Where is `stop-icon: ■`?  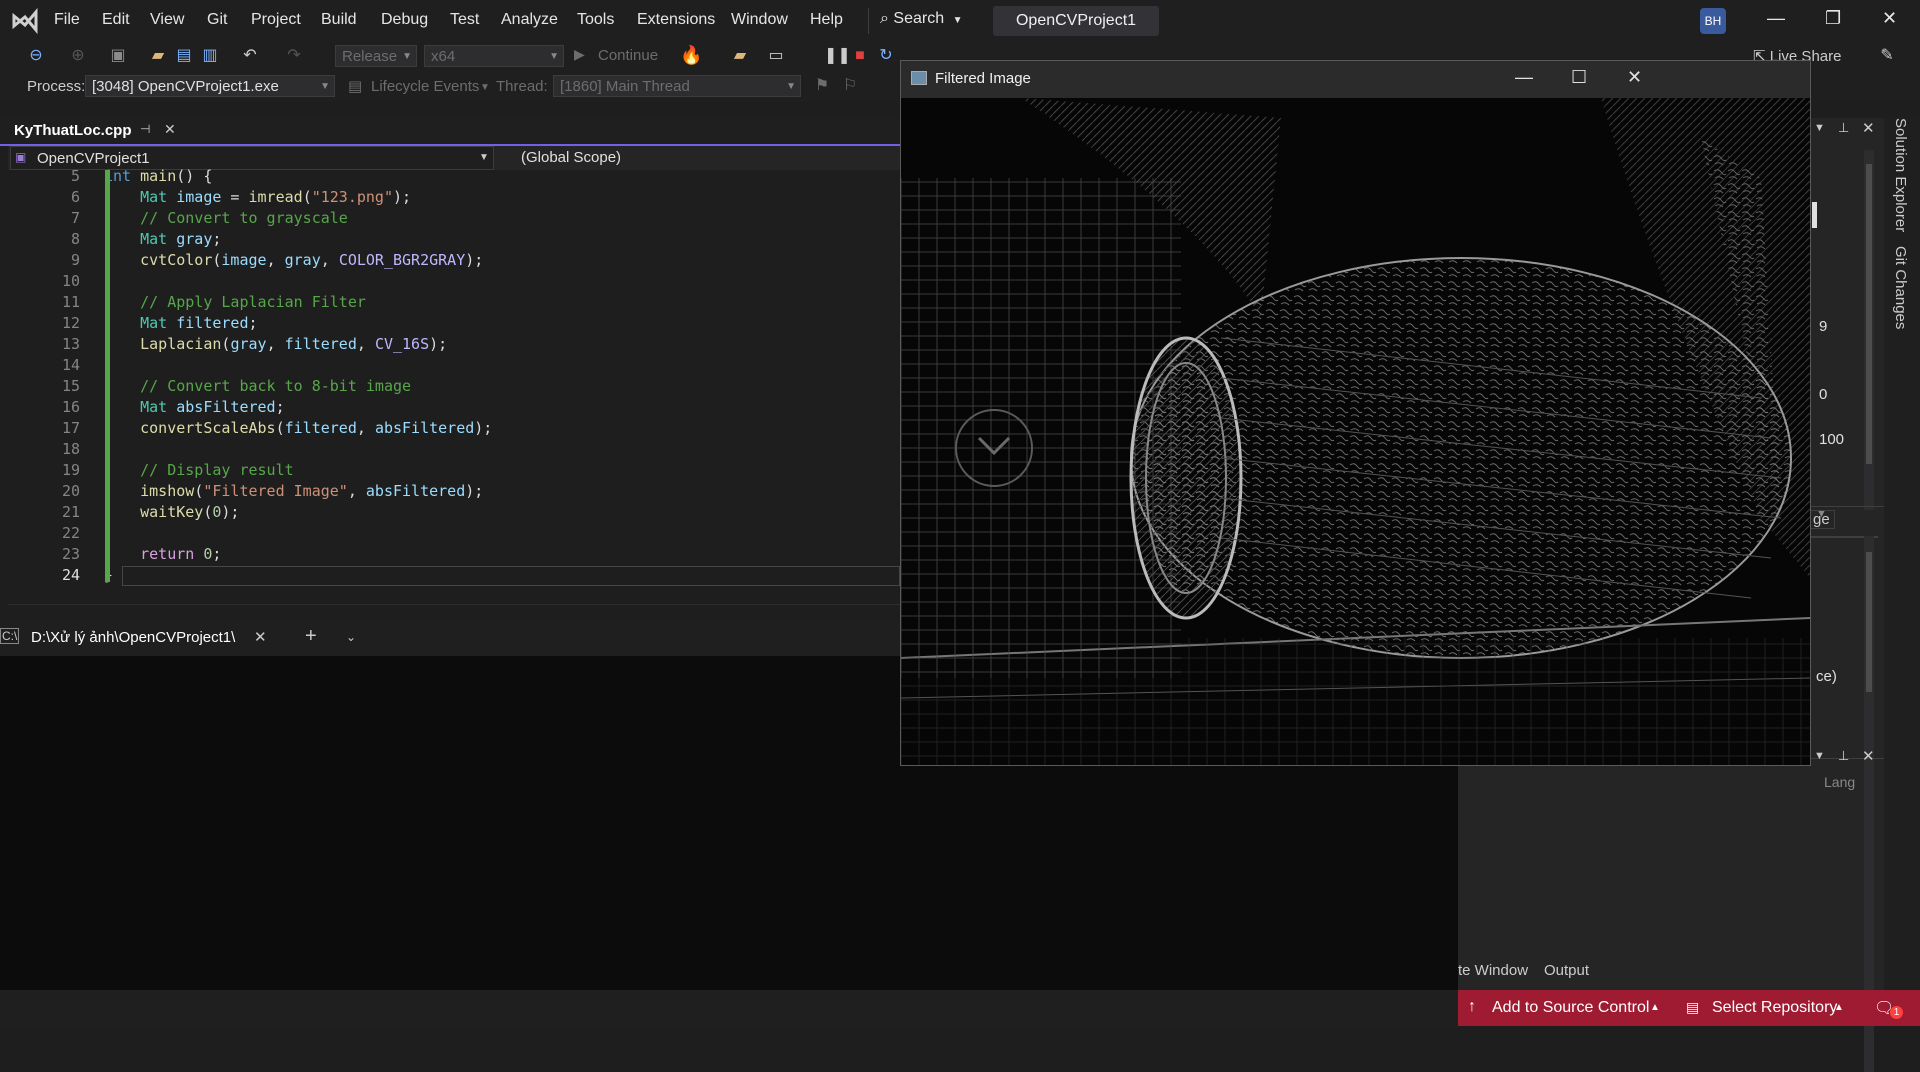
stop-icon: ■ is located at coordinates (860, 56).